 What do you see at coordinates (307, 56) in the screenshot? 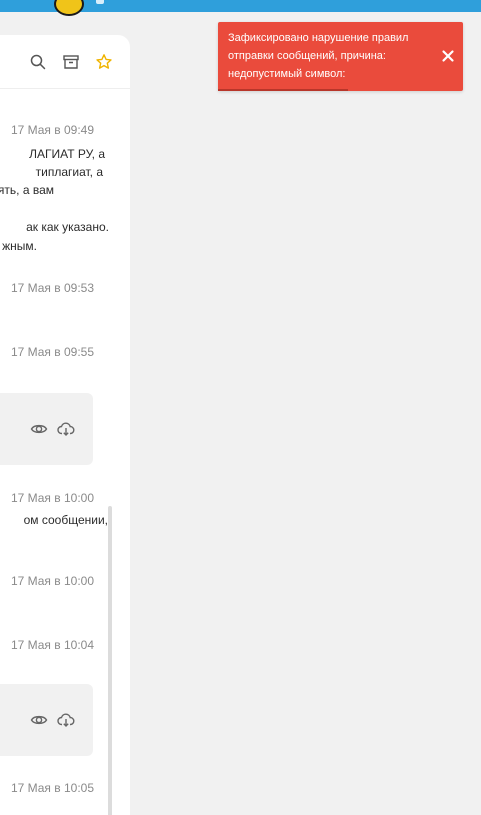
I see `toast-message-line: отправки сообщений, причина:` at bounding box center [307, 56].